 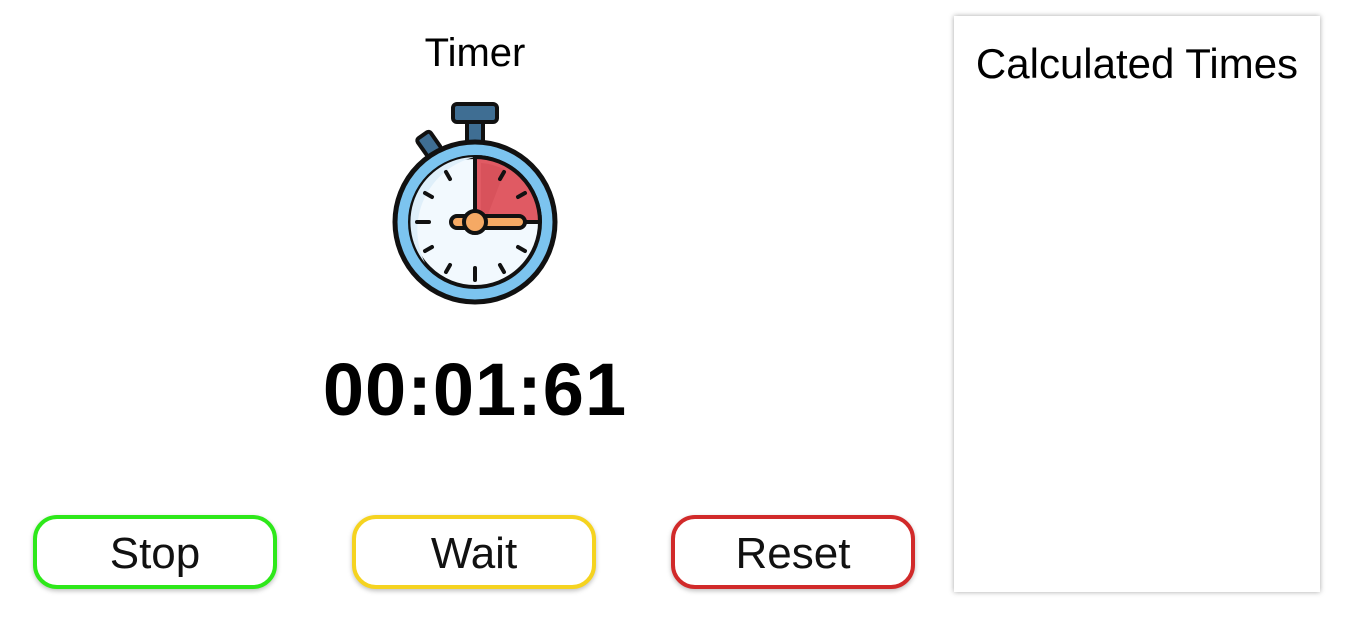 What do you see at coordinates (475, 53) in the screenshot?
I see `timer-title: Timer` at bounding box center [475, 53].